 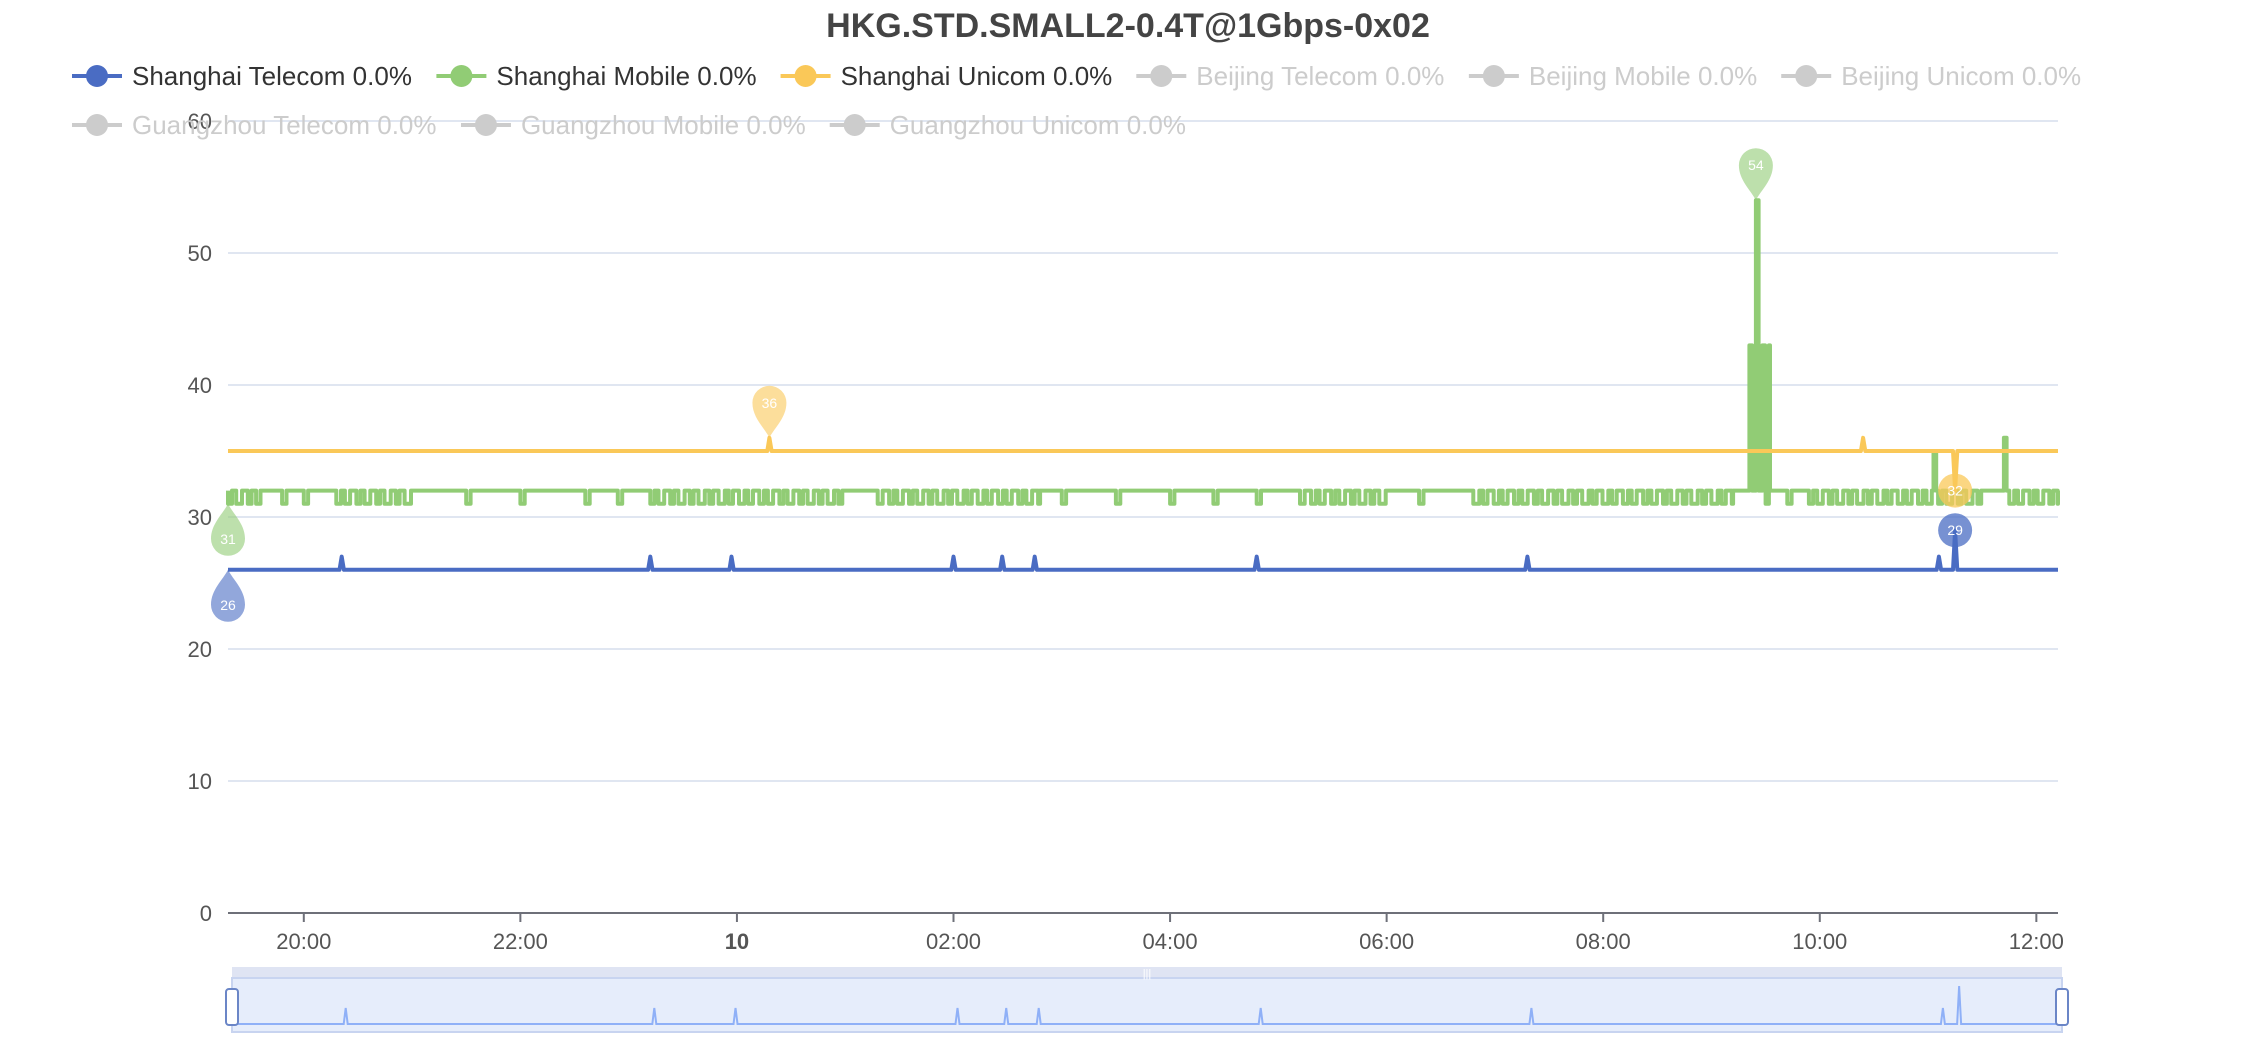 I want to click on marker-label: 31, so click(x=228, y=539).